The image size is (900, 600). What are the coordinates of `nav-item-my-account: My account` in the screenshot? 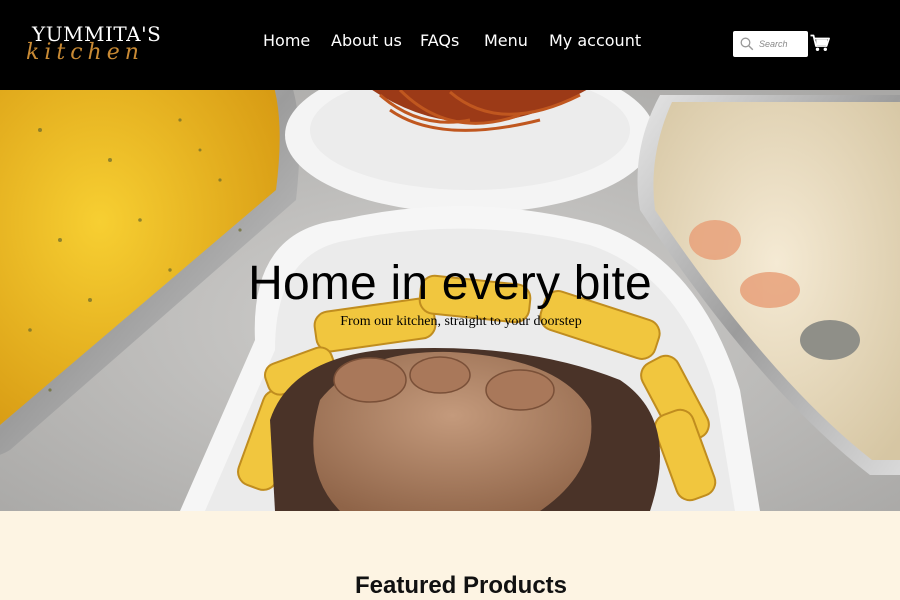 It's located at (595, 40).